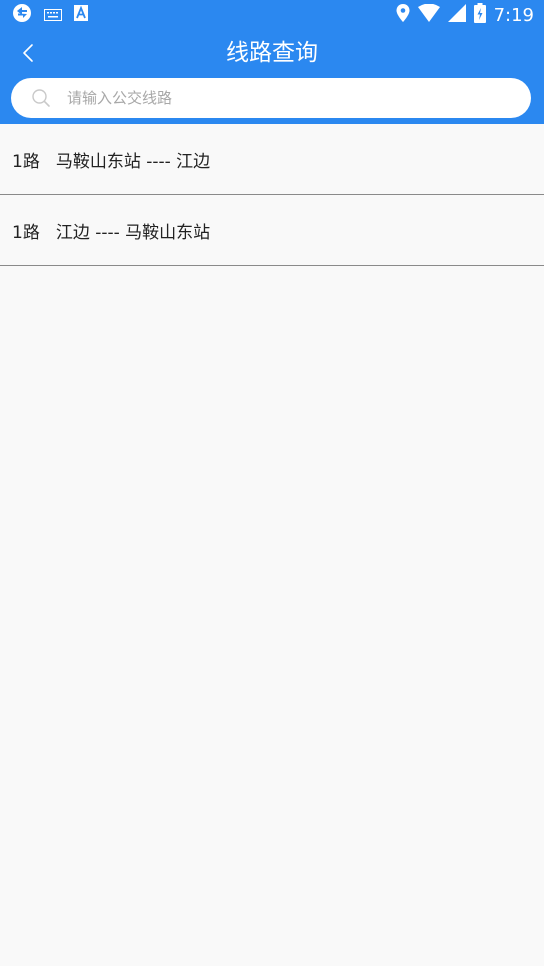  What do you see at coordinates (513, 15) in the screenshot?
I see `status-time: 7:19` at bounding box center [513, 15].